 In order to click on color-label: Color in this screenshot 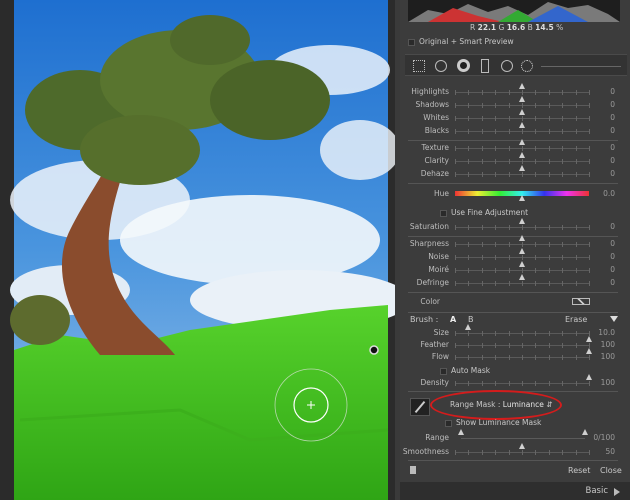, I will do `click(430, 301)`.